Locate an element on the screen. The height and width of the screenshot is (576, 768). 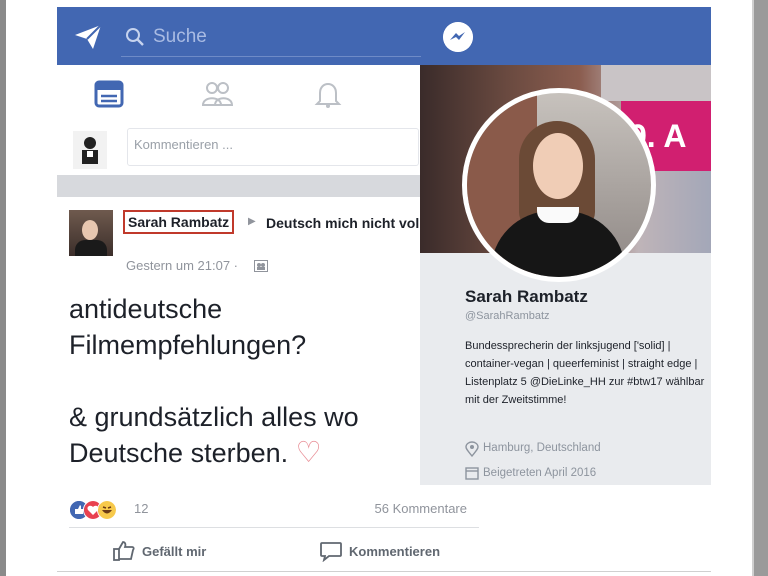
comment-count-link: 56 Kommentare is located at coordinates (421, 508).